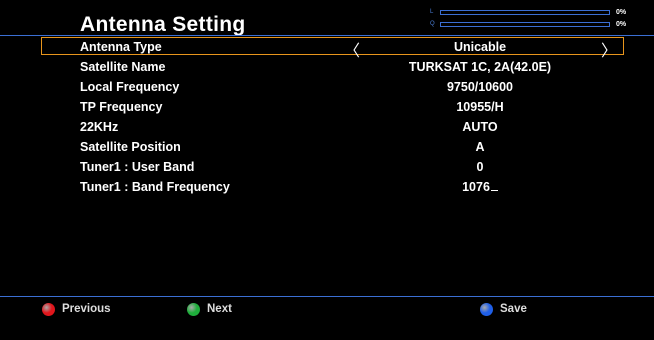 Image resolution: width=654 pixels, height=340 pixels. Describe the element at coordinates (480, 47) in the screenshot. I see `setting-value: Unicable` at that location.